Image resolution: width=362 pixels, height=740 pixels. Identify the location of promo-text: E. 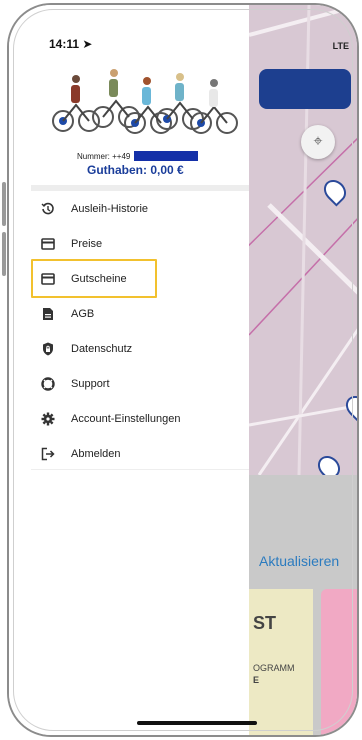
(256, 680).